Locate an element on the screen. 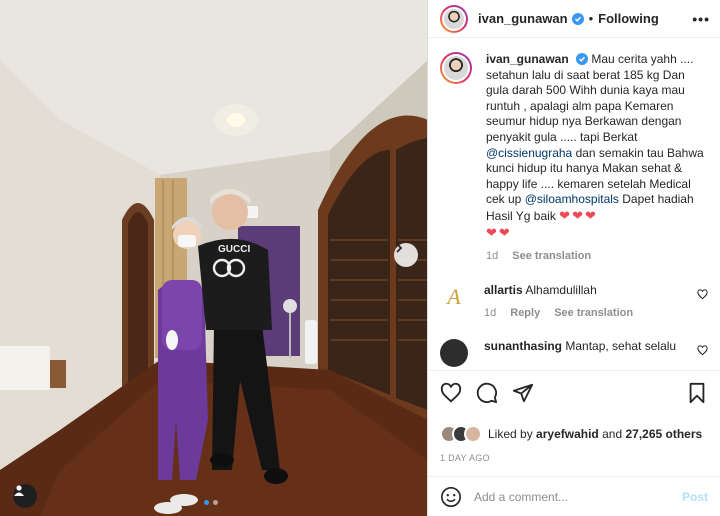  comment-avatar: A is located at coordinates (454, 297).